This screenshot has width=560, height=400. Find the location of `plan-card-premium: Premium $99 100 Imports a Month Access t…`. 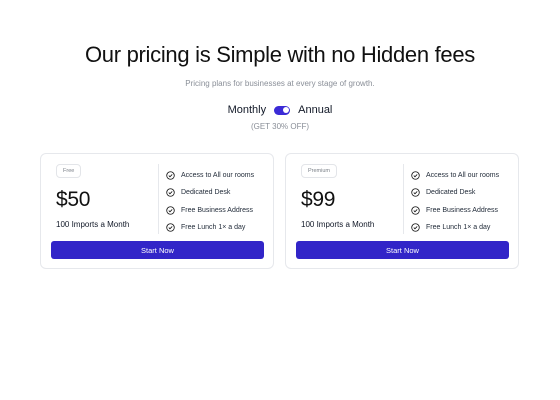

plan-card-premium: Premium $99 100 Imports a Month Access t… is located at coordinates (402, 211).